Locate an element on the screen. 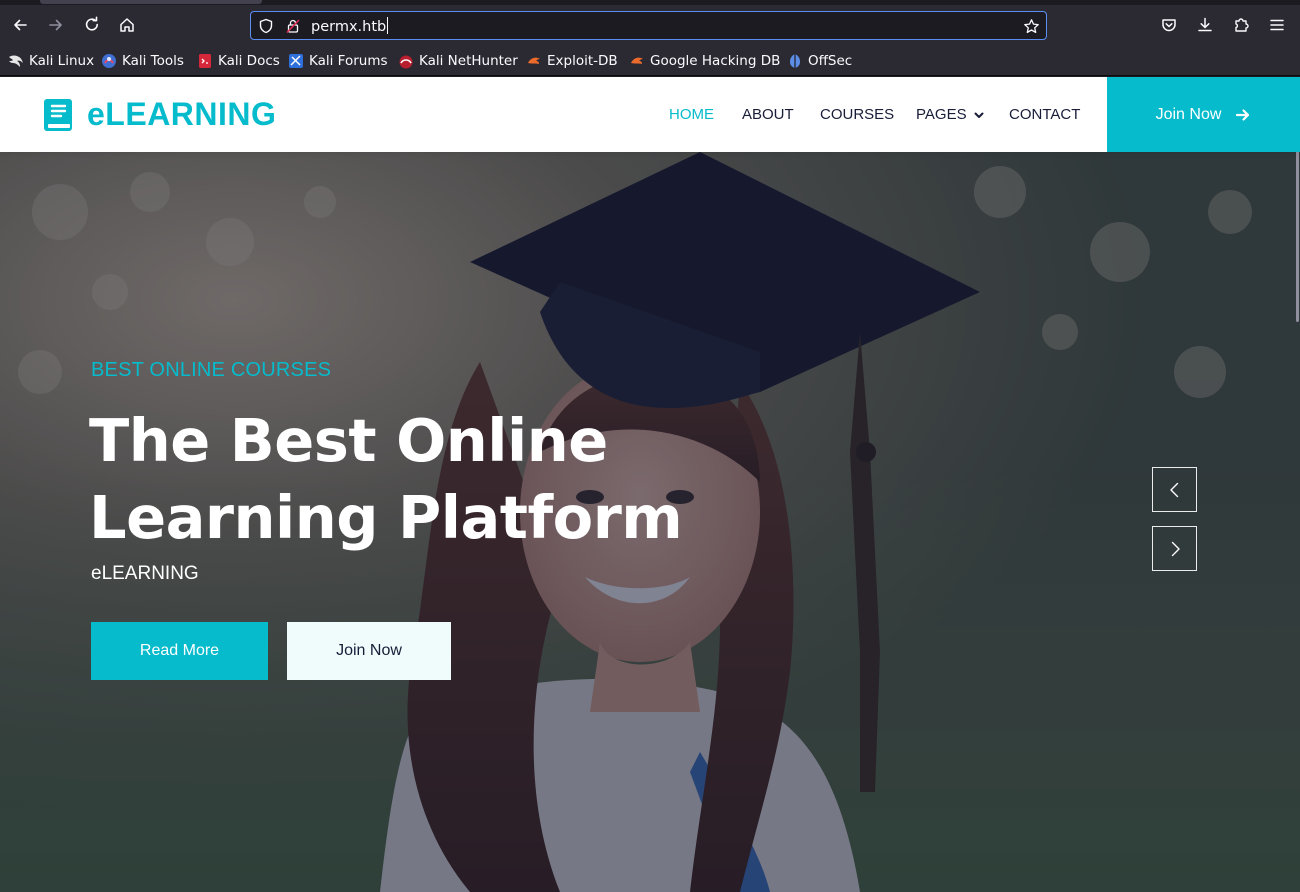  extensions-button is located at coordinates (1241, 25).